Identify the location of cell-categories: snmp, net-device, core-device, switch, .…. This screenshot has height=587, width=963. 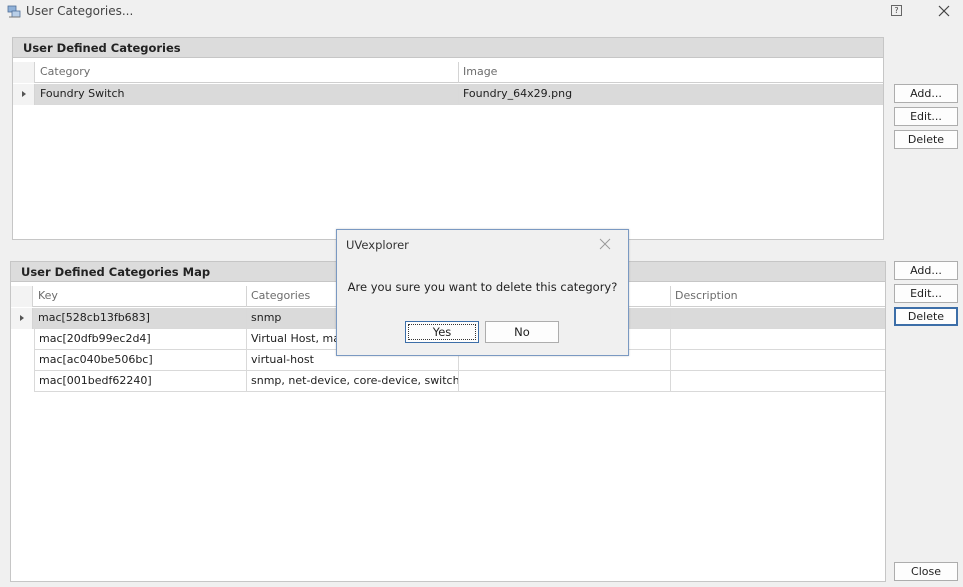
(353, 381).